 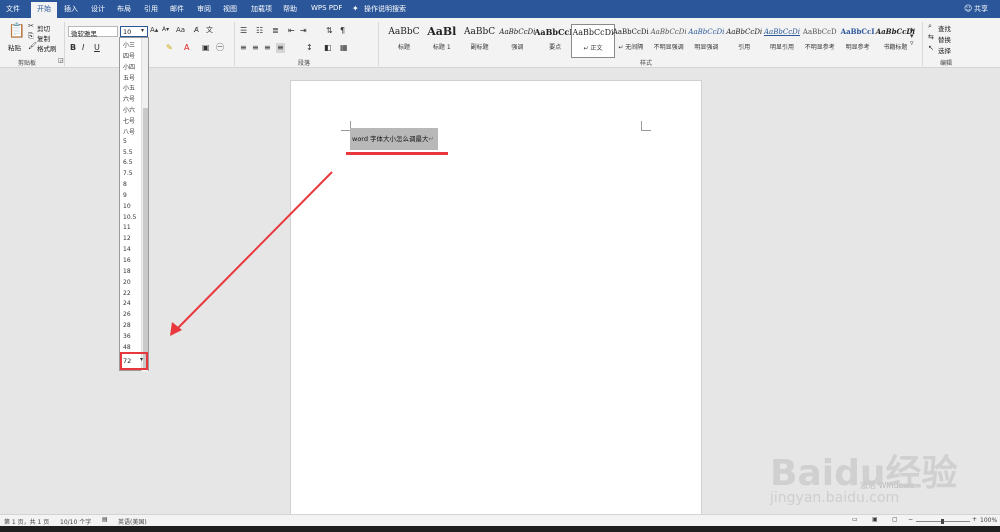 I want to click on page-count: 第 1 页，共 1 页, so click(x=26, y=521).